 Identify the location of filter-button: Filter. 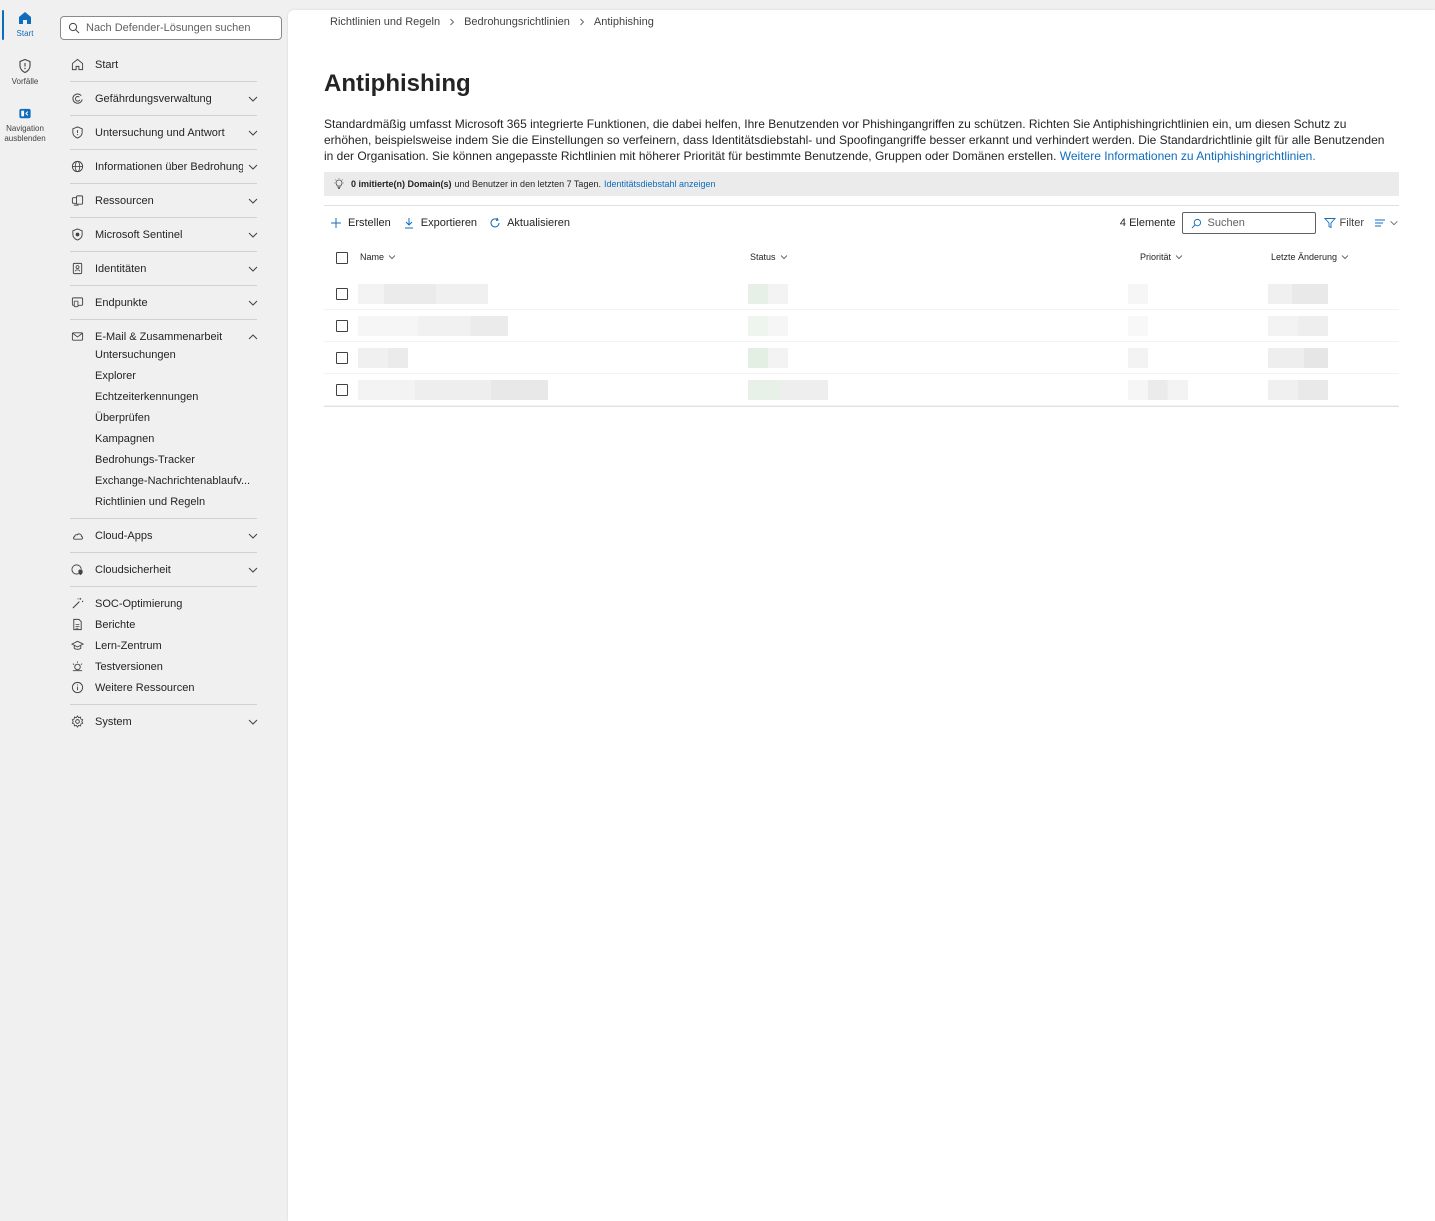
(1343, 223).